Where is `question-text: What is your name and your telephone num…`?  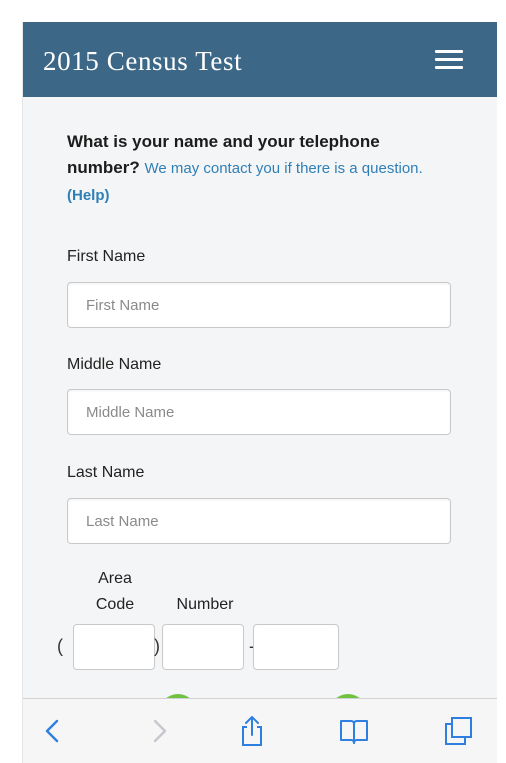 question-text: What is your name and your telephone num… is located at coordinates (262, 169).